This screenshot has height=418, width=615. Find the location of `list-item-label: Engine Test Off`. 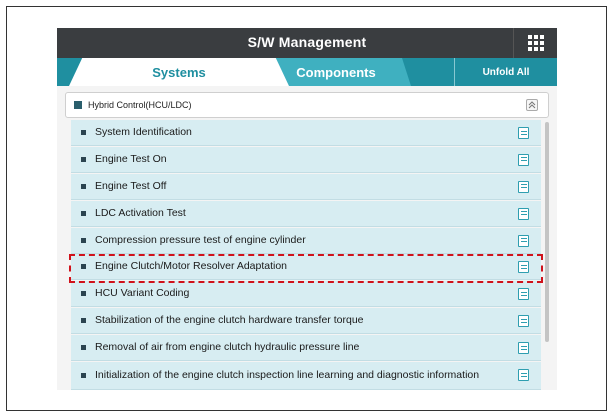

list-item-label: Engine Test Off is located at coordinates (131, 185).